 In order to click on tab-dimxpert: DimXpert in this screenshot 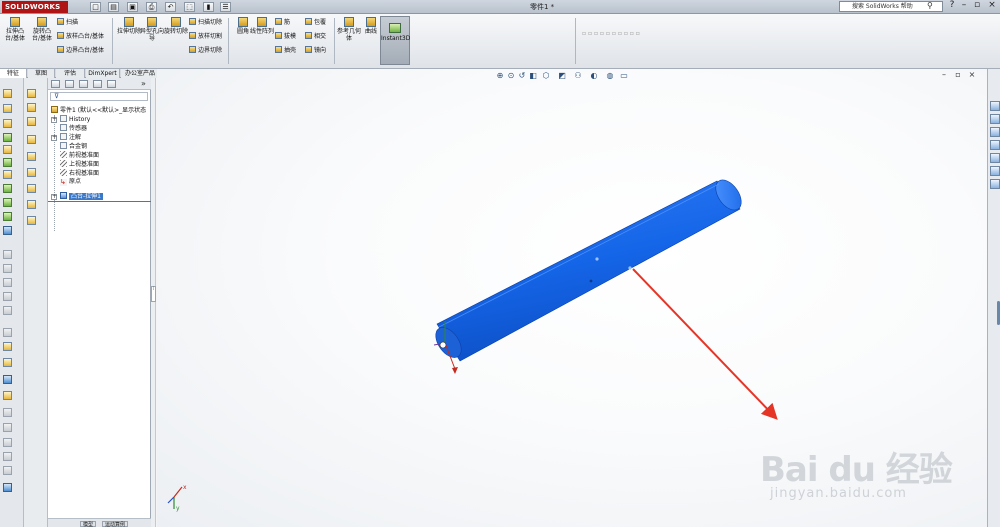, I will do `click(103, 73)`.